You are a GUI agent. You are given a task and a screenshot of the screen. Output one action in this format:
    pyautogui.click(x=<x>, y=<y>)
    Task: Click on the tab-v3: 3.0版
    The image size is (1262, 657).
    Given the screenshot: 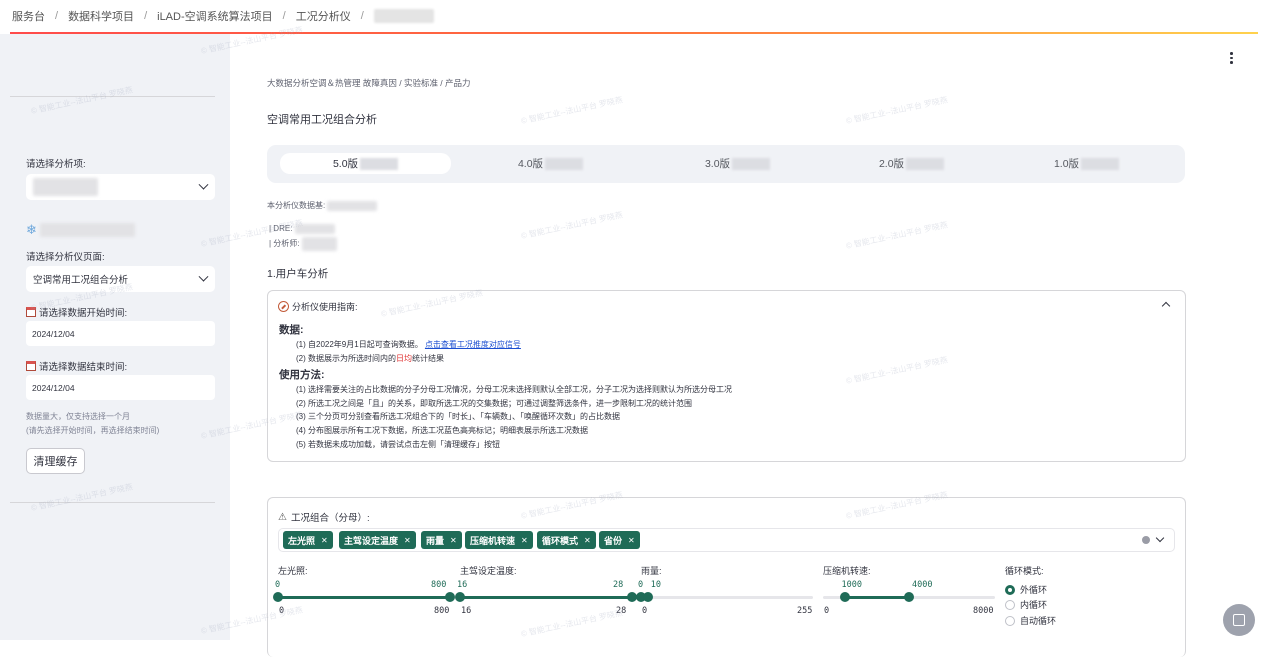 What is the action you would take?
    pyautogui.click(x=737, y=163)
    